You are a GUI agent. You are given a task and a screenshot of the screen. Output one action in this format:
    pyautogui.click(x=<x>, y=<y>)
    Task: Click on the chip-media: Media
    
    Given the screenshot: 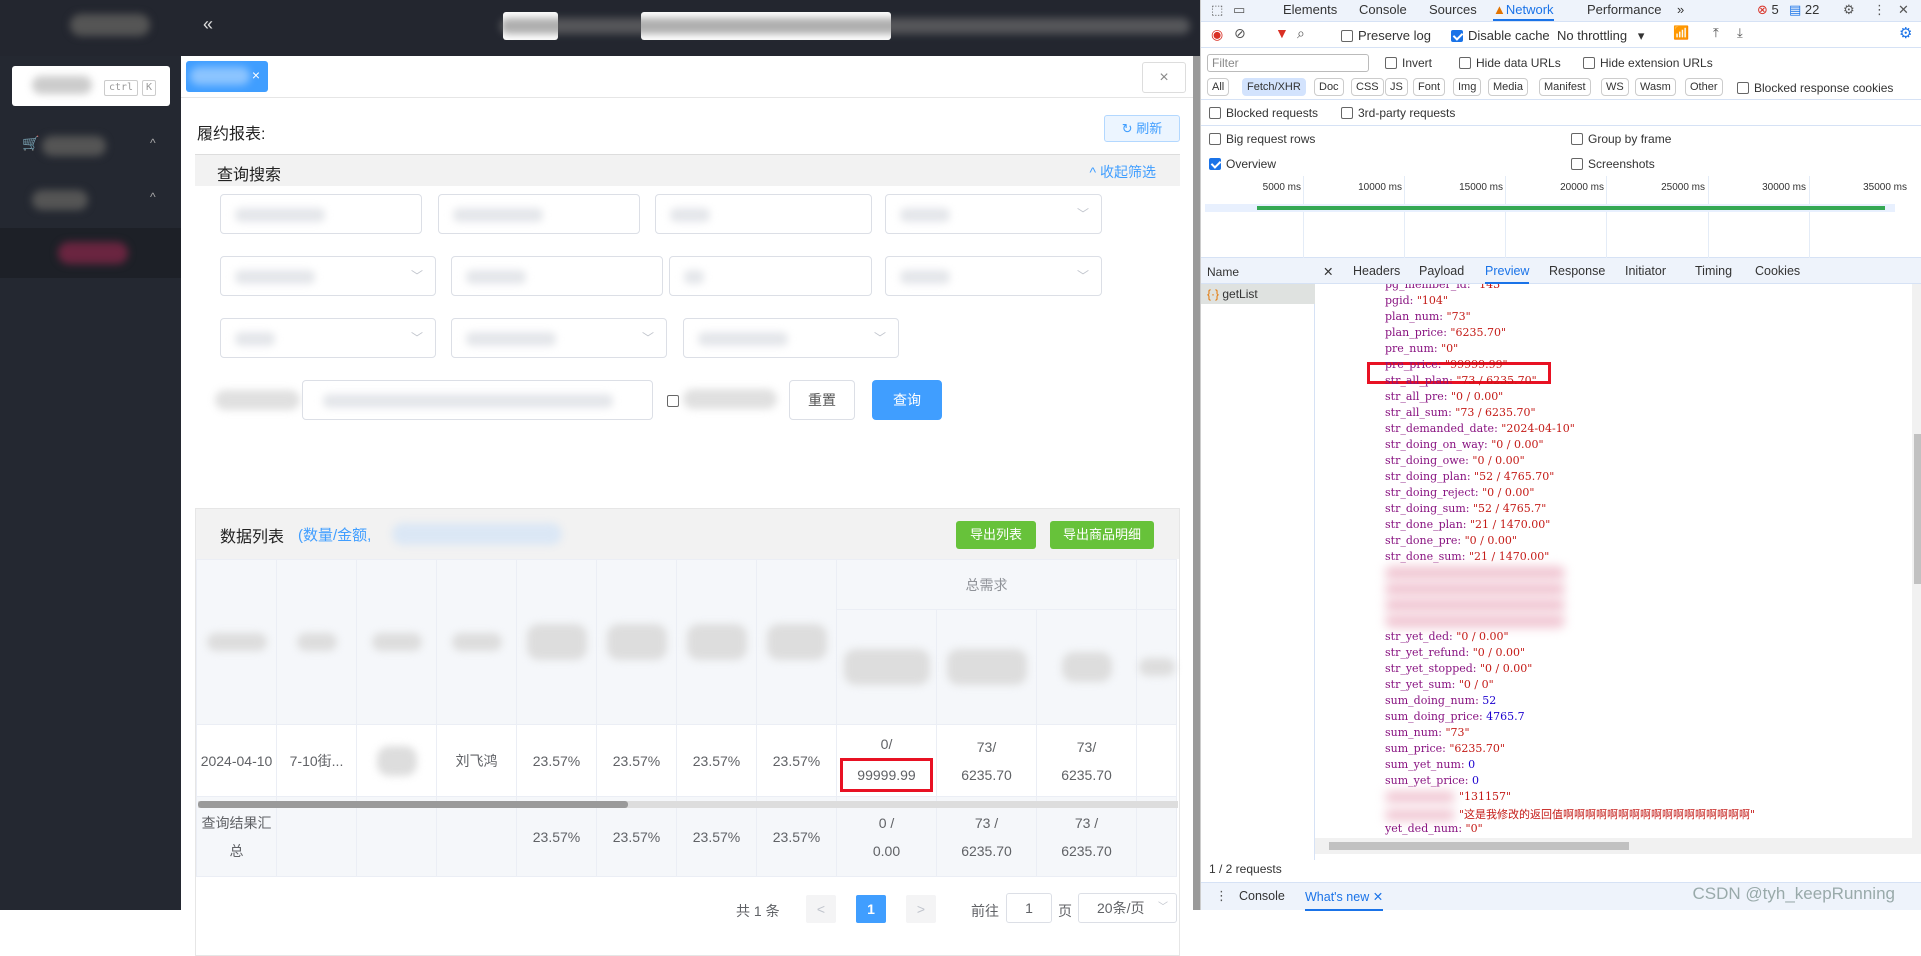 What is the action you would take?
    pyautogui.click(x=1508, y=87)
    